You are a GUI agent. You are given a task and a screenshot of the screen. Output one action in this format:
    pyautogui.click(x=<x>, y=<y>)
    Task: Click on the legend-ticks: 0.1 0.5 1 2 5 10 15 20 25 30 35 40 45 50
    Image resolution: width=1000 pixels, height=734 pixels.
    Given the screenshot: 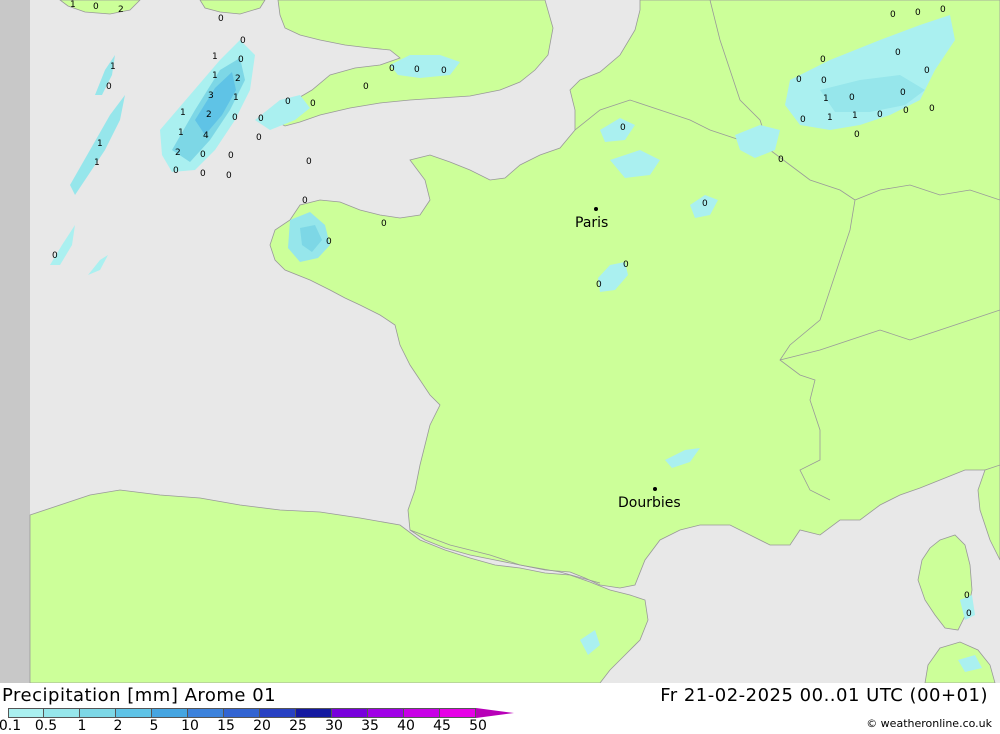 What is the action you would take?
    pyautogui.click(x=264, y=726)
    